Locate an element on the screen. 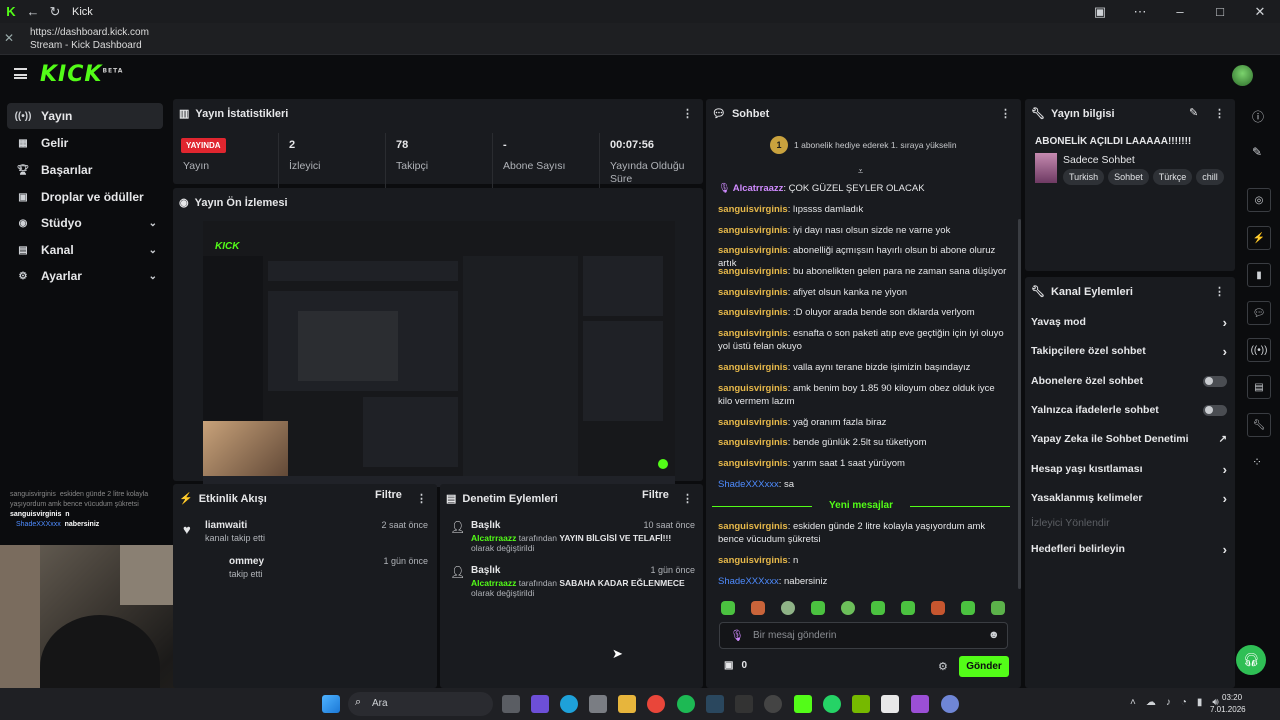 The image size is (1280, 720). tag: Turkish is located at coordinates (1084, 177).